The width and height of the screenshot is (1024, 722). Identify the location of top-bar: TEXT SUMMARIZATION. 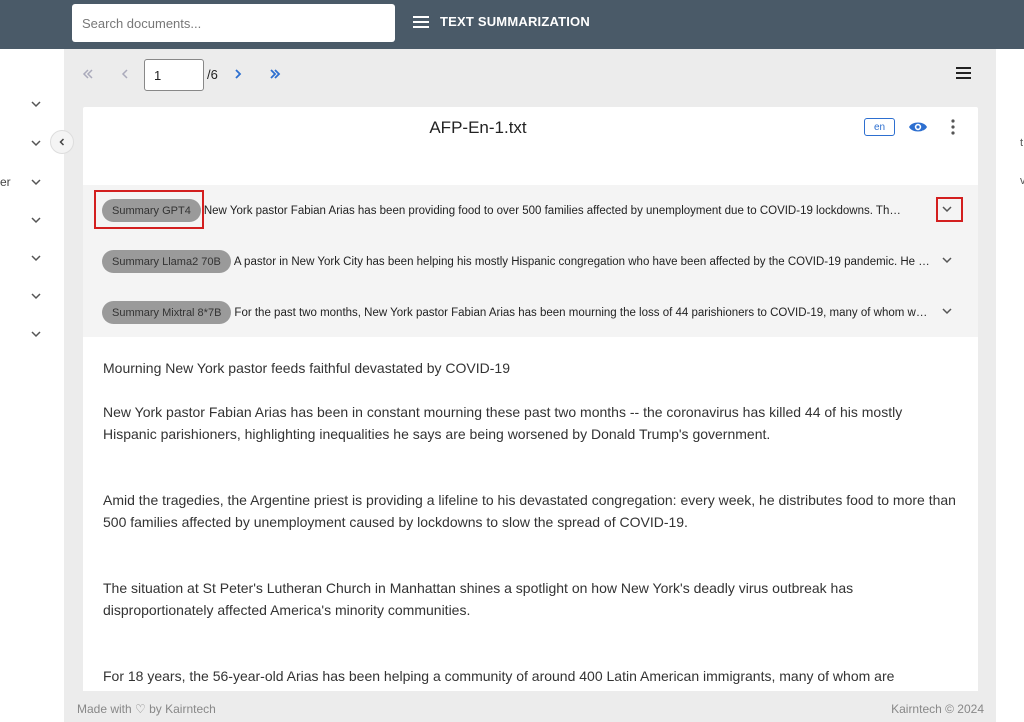
(512, 24).